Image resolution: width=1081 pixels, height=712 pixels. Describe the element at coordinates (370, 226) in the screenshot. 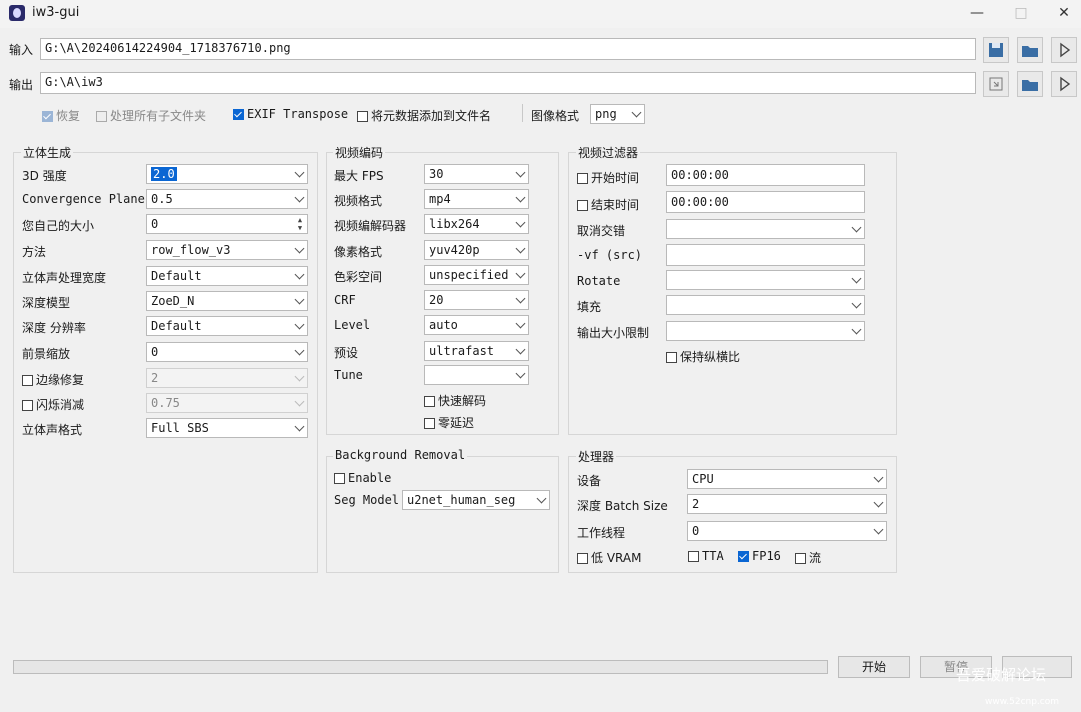

I see `video-label: 视频编解码器` at that location.